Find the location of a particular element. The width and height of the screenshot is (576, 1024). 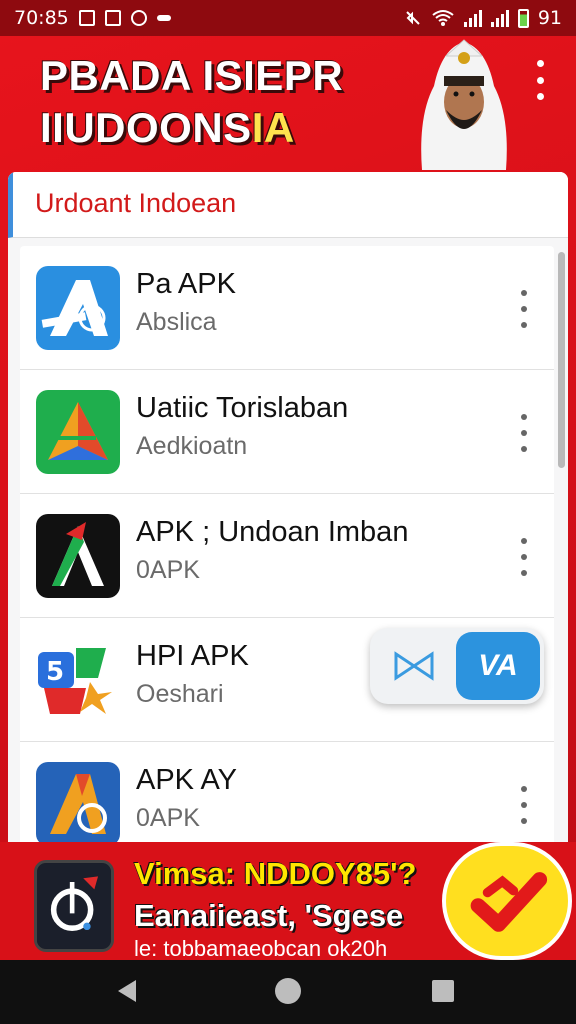

signal-icon is located at coordinates (472, 18).